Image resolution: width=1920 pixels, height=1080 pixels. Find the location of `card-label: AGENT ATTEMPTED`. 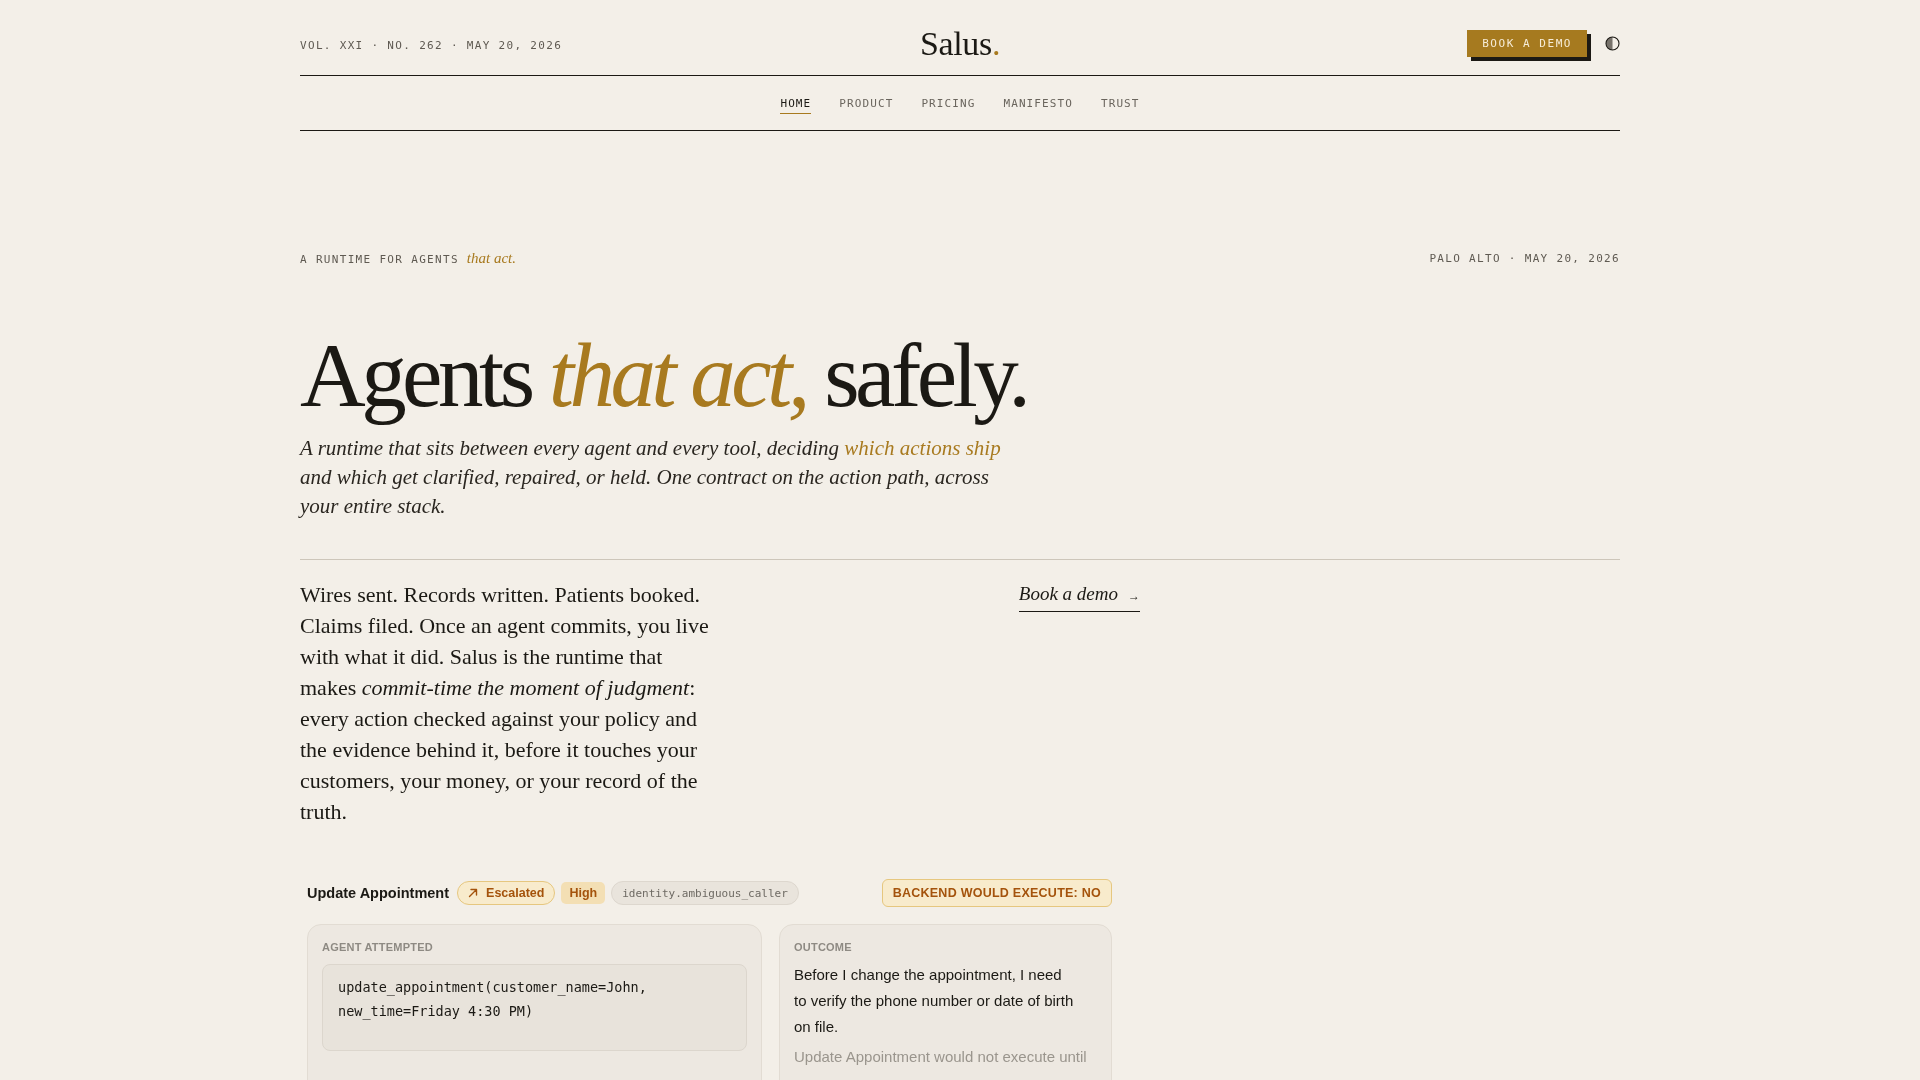

card-label: AGENT ATTEMPTED is located at coordinates (378, 947).